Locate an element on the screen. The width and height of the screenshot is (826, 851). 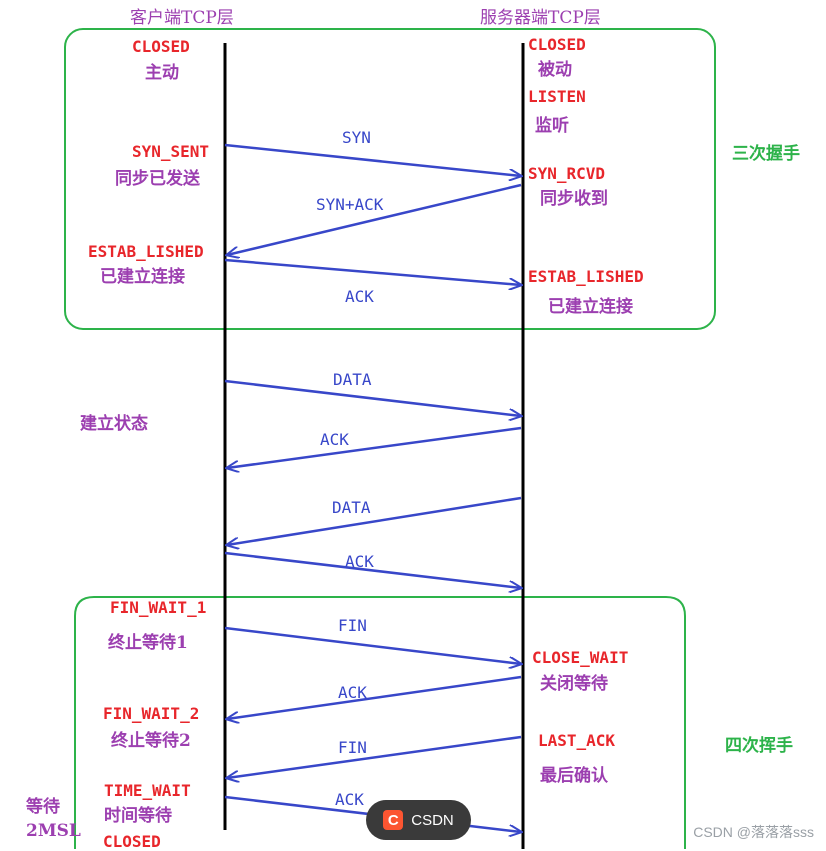
server-state-listen: LISTEN is located at coordinates (557, 96).